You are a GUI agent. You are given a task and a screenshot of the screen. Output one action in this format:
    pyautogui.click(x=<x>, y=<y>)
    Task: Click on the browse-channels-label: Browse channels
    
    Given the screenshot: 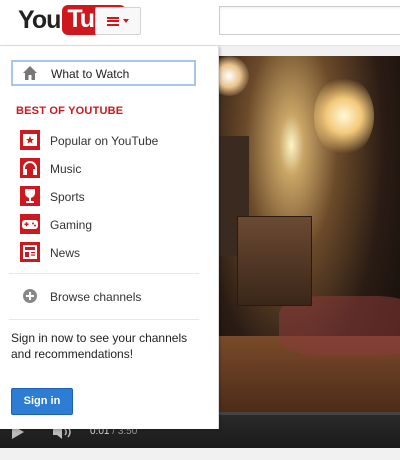 What is the action you would take?
    pyautogui.click(x=96, y=297)
    